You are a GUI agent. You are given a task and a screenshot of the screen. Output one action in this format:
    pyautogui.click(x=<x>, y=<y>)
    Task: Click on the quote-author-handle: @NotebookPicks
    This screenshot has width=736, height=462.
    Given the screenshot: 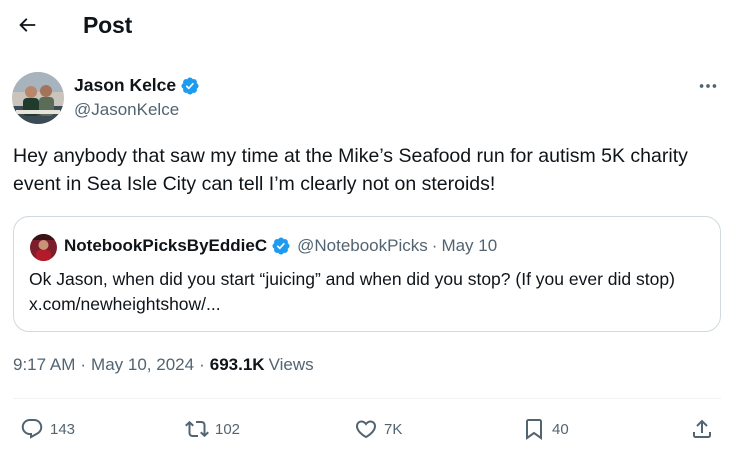 What is the action you would take?
    pyautogui.click(x=362, y=246)
    